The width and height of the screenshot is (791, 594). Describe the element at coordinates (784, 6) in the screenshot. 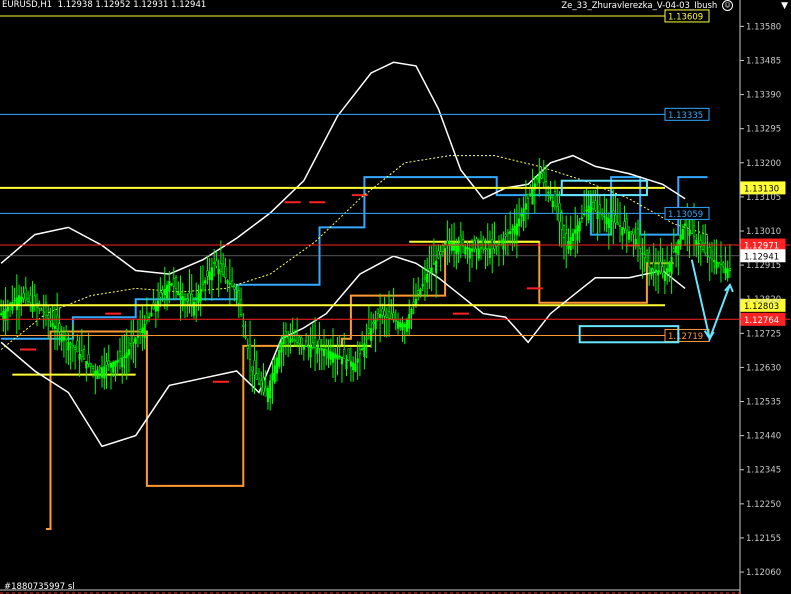

I see `scroll-down-icon: ▼` at that location.